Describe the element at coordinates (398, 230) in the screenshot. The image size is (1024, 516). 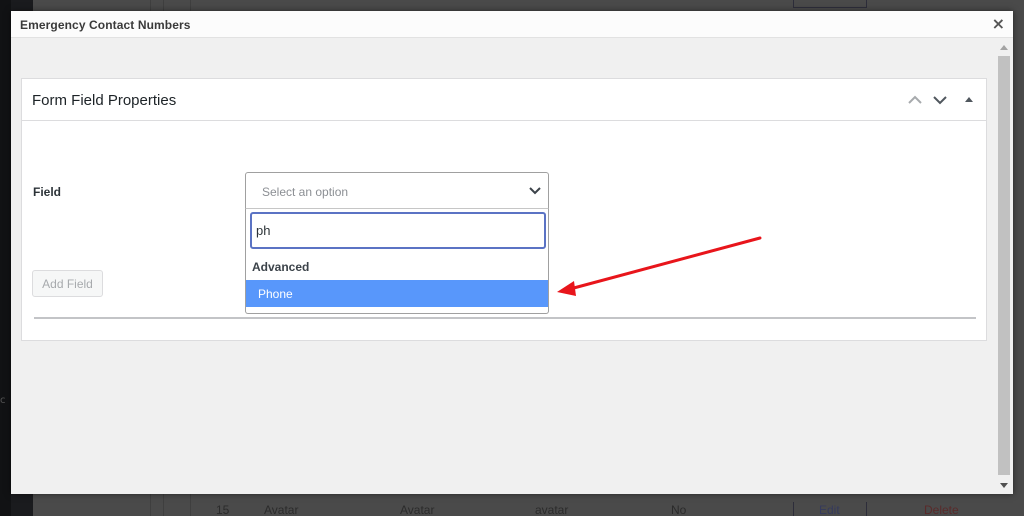
I see `select-search-input` at that location.